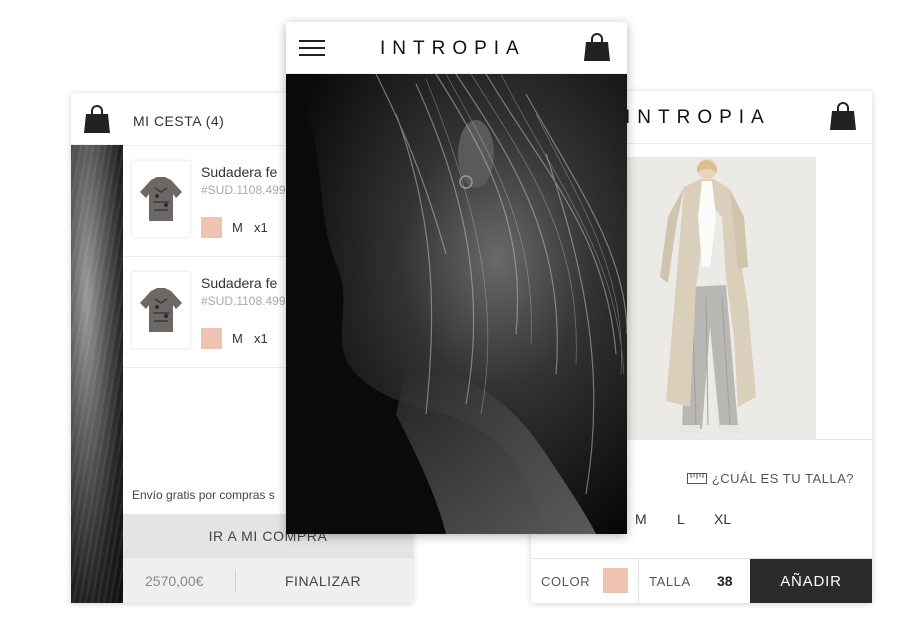 This screenshot has height=640, width=910. Describe the element at coordinates (670, 581) in the screenshot. I see `size-label: TALLA` at that location.